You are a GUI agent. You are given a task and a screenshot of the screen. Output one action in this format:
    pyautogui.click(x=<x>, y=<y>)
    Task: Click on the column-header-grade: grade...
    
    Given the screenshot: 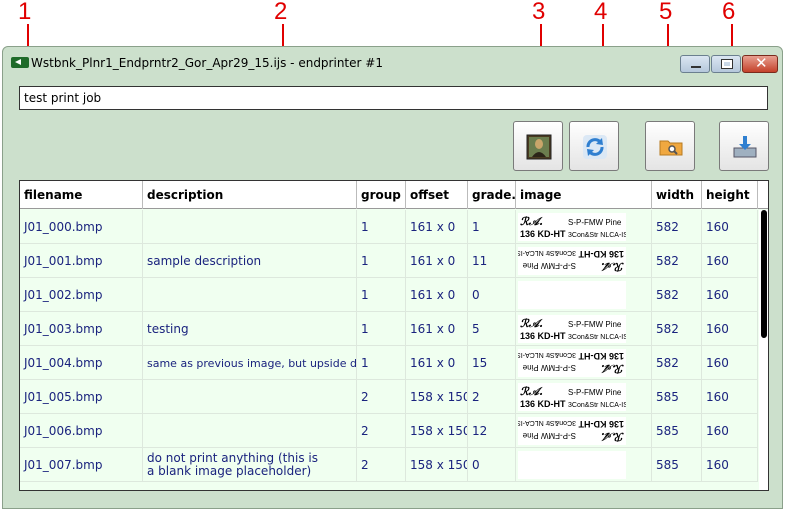 What is the action you would take?
    pyautogui.click(x=492, y=195)
    